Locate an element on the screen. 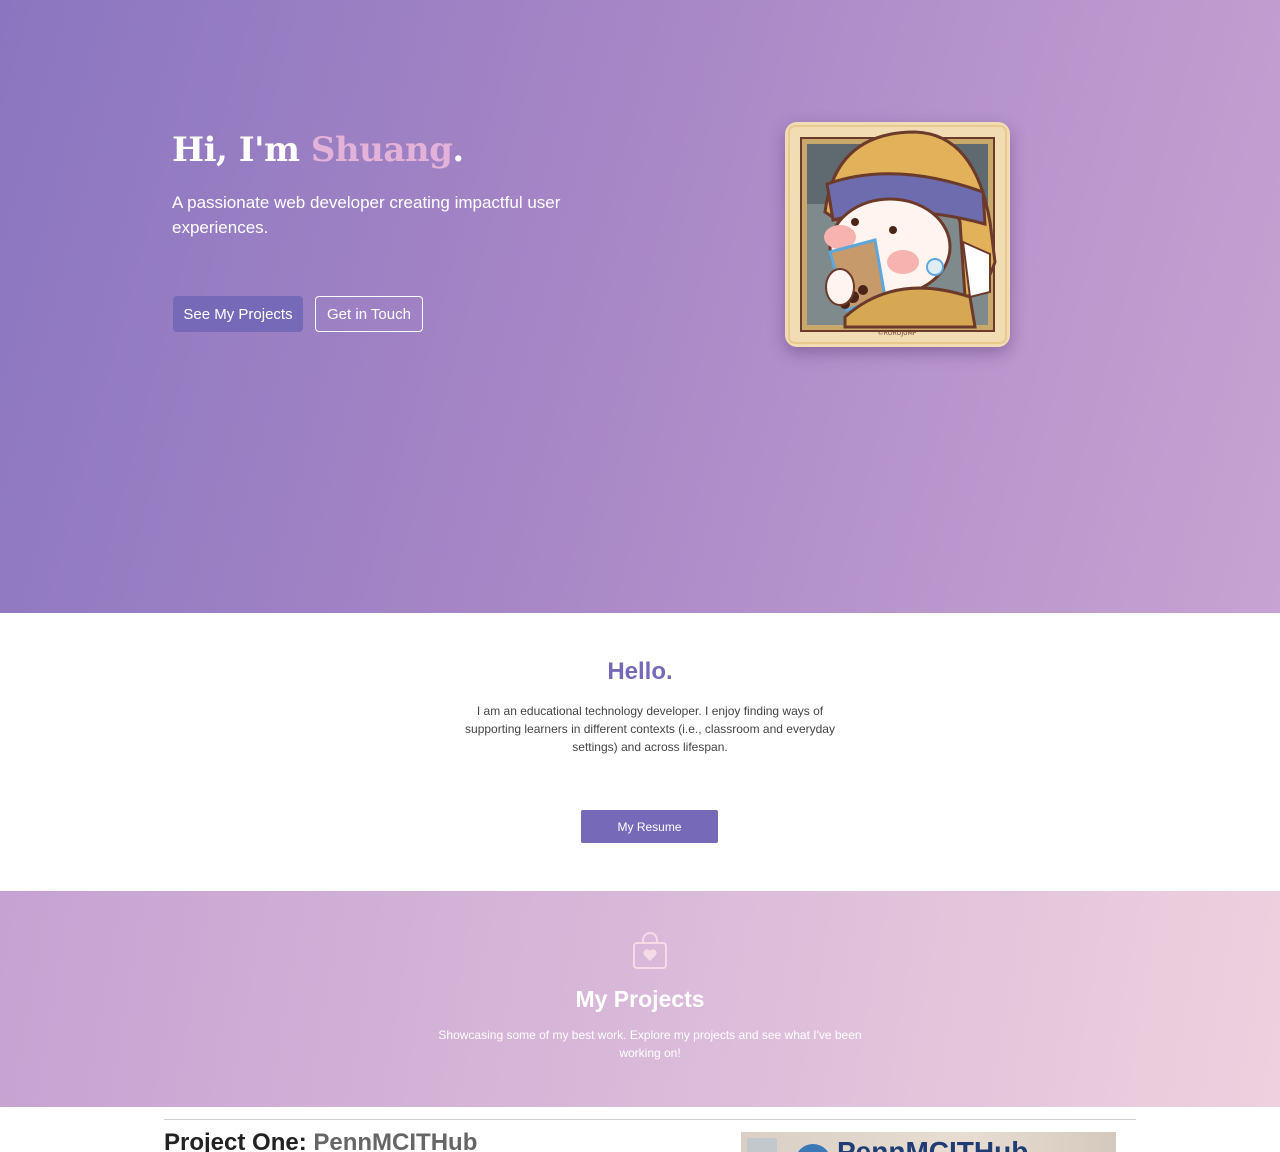 Image resolution: width=1280 pixels, height=1152 pixels. project-one-thumb-text: PennMCITHub is located at coordinates (933, 1144).